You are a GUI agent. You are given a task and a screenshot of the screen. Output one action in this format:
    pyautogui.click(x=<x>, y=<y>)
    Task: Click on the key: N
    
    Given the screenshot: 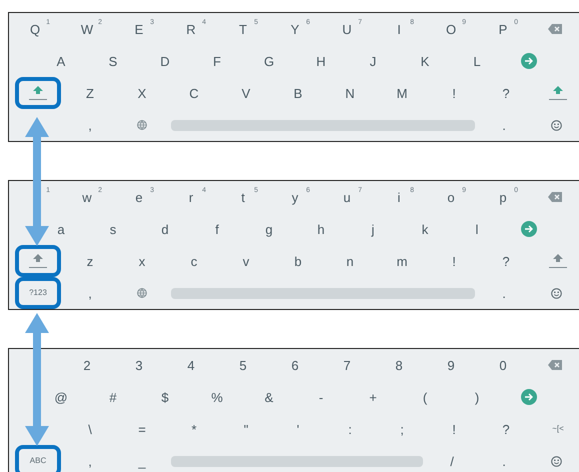 What is the action you would take?
    pyautogui.click(x=350, y=93)
    